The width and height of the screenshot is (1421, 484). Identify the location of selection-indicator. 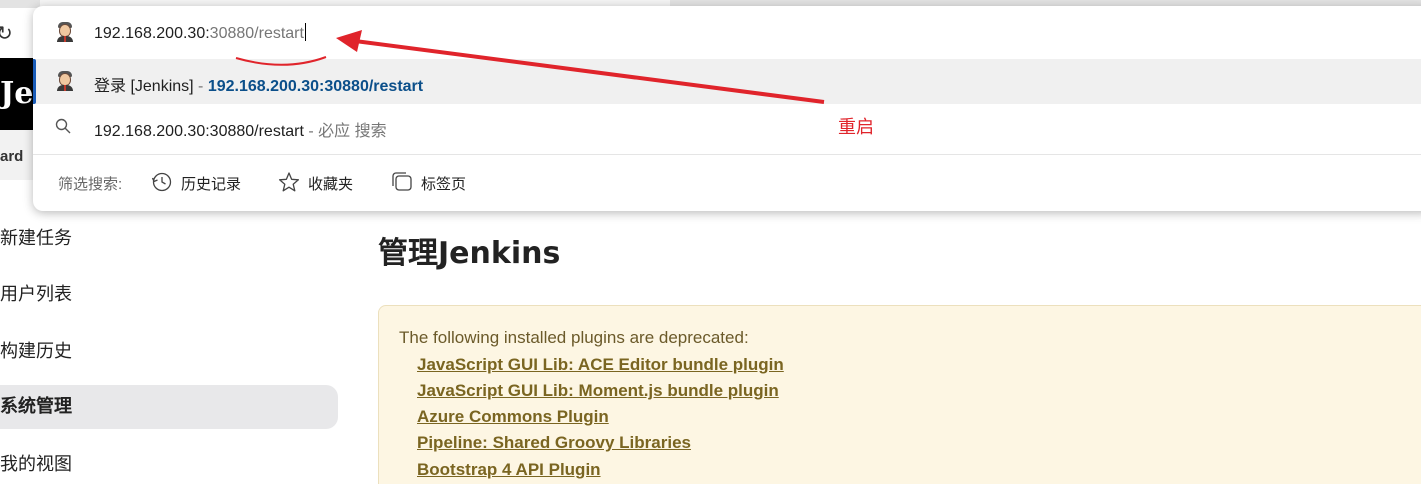
(34, 81).